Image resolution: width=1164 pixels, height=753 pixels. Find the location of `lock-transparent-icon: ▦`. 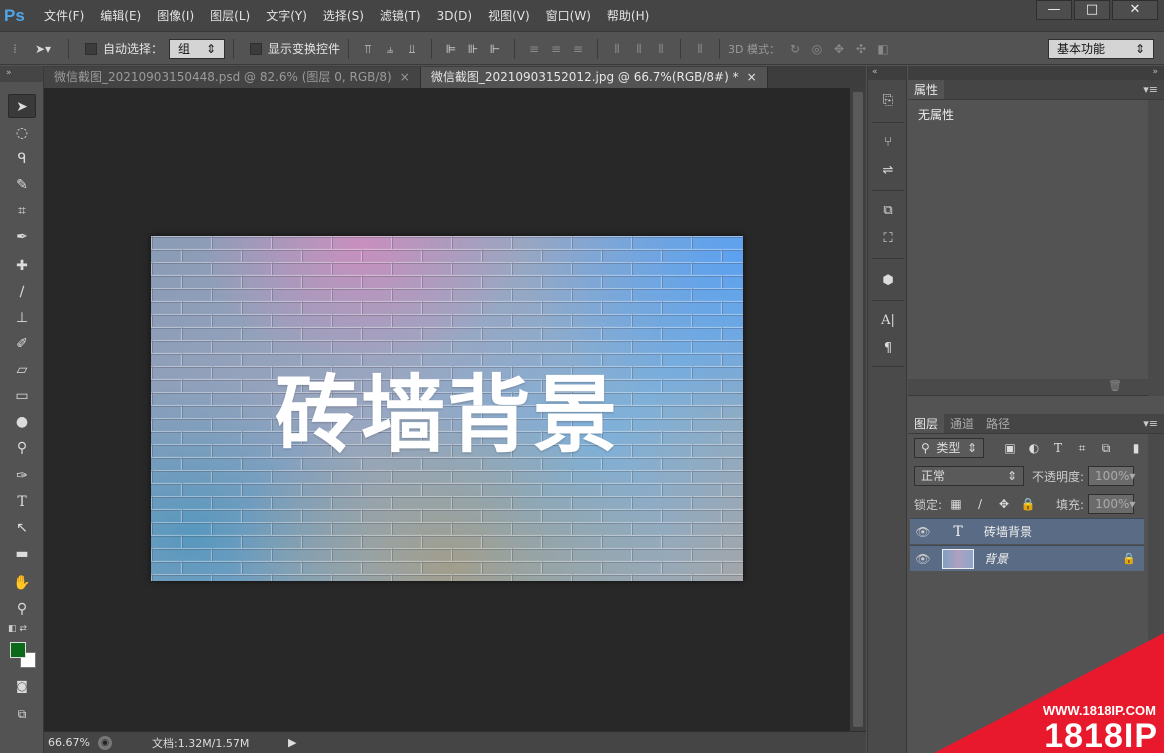

lock-transparent-icon: ▦ is located at coordinates (956, 504).